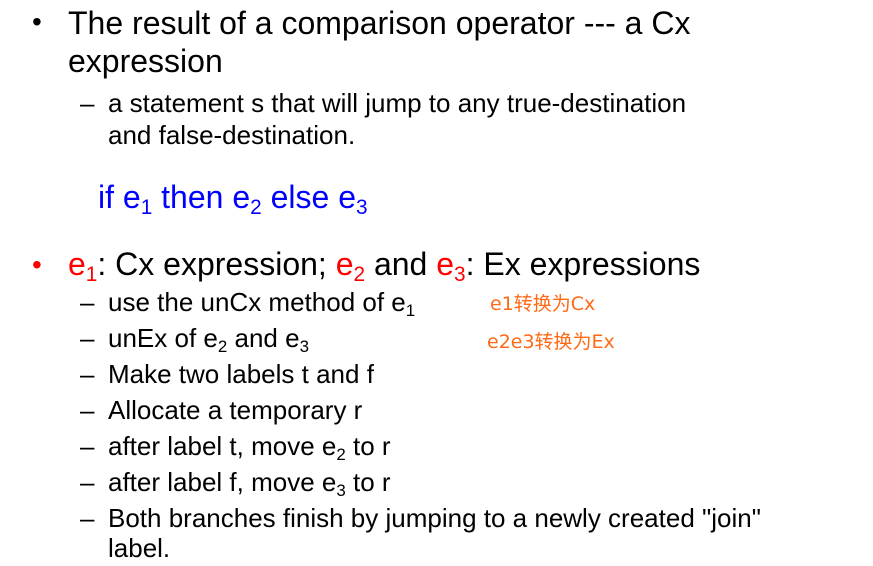  Describe the element at coordinates (87, 103) in the screenshot. I see `bullet1-sub-dash: –` at that location.